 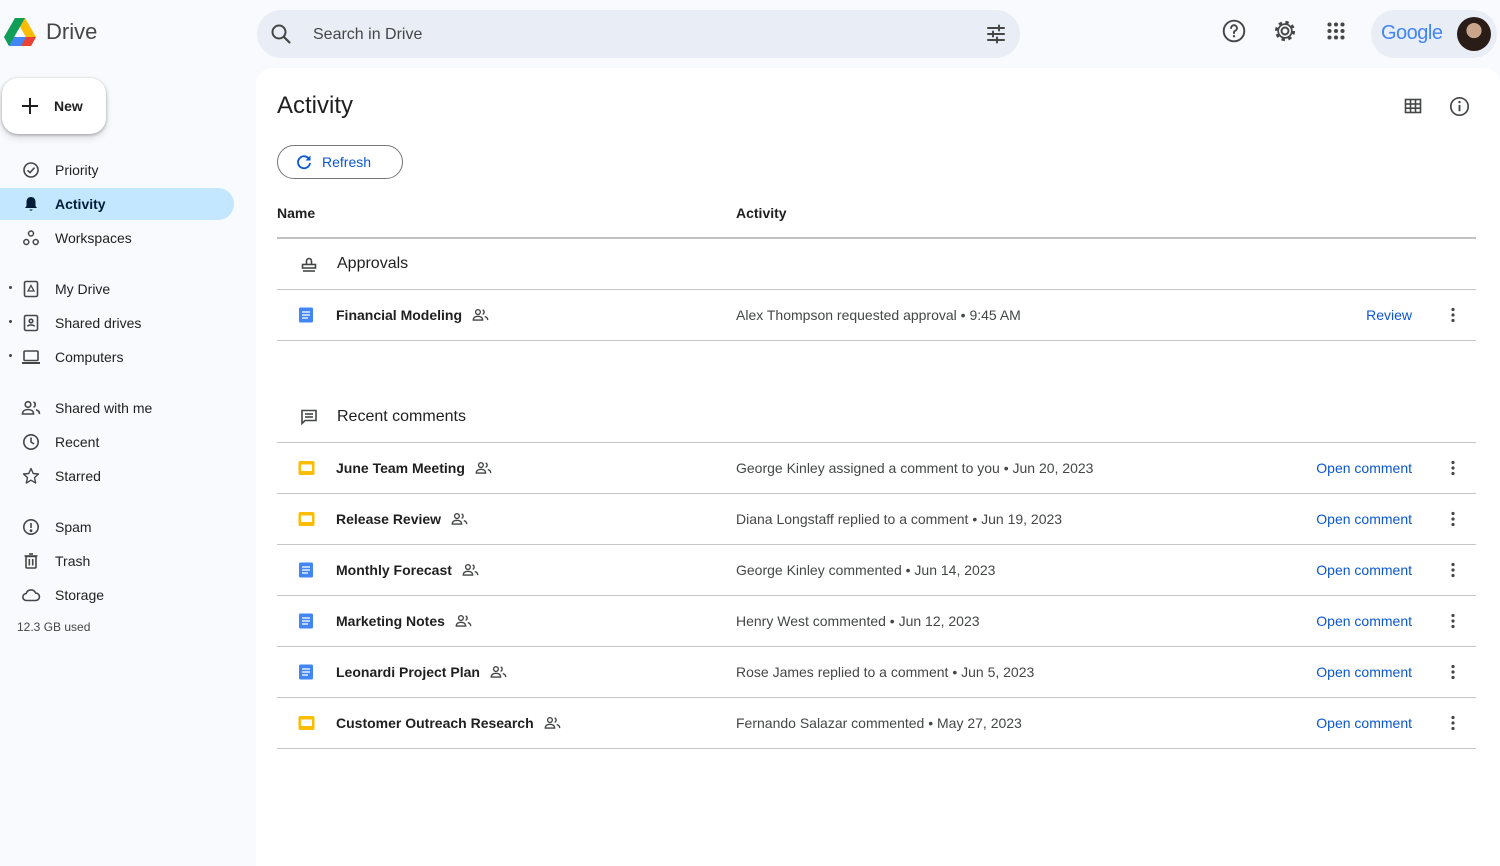 What do you see at coordinates (54, 106) in the screenshot?
I see `new-button: New` at bounding box center [54, 106].